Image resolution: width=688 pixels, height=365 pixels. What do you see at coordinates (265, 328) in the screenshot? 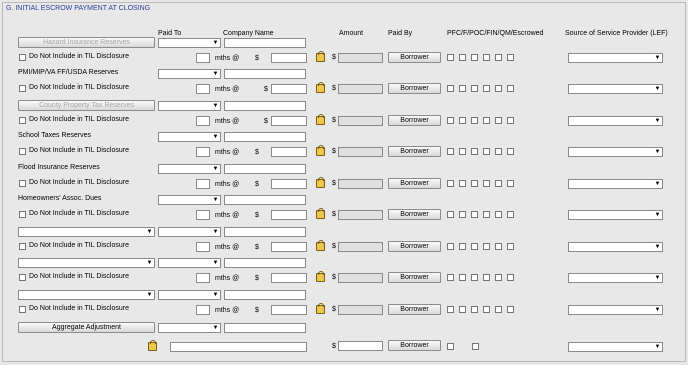
I see `aggregate-company-name-input` at bounding box center [265, 328].